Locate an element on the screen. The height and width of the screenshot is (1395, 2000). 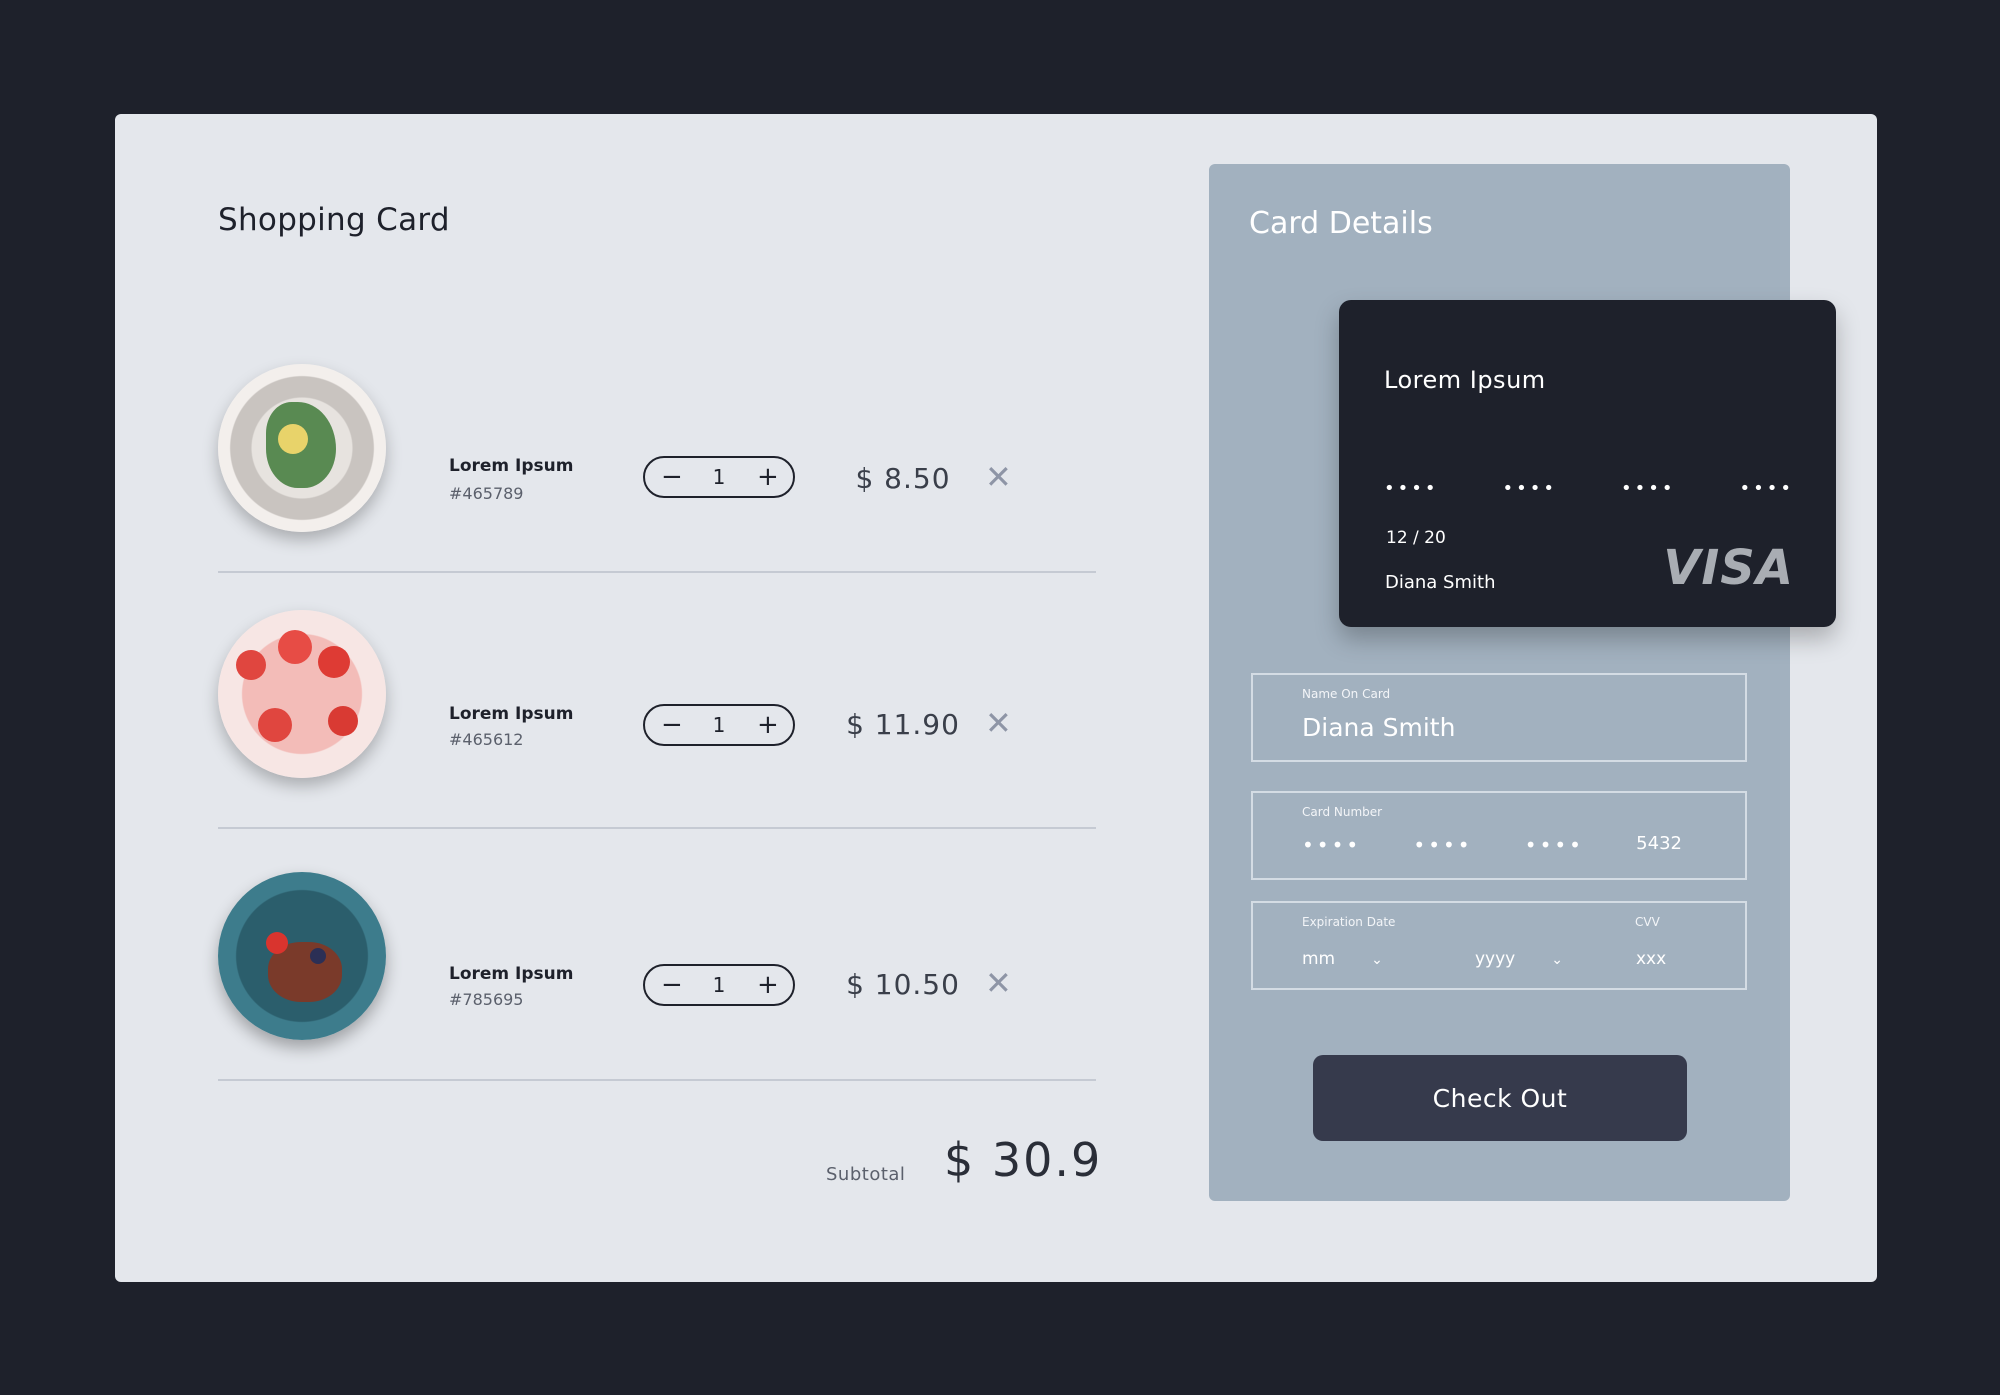
month-value: mm is located at coordinates (1319, 959).